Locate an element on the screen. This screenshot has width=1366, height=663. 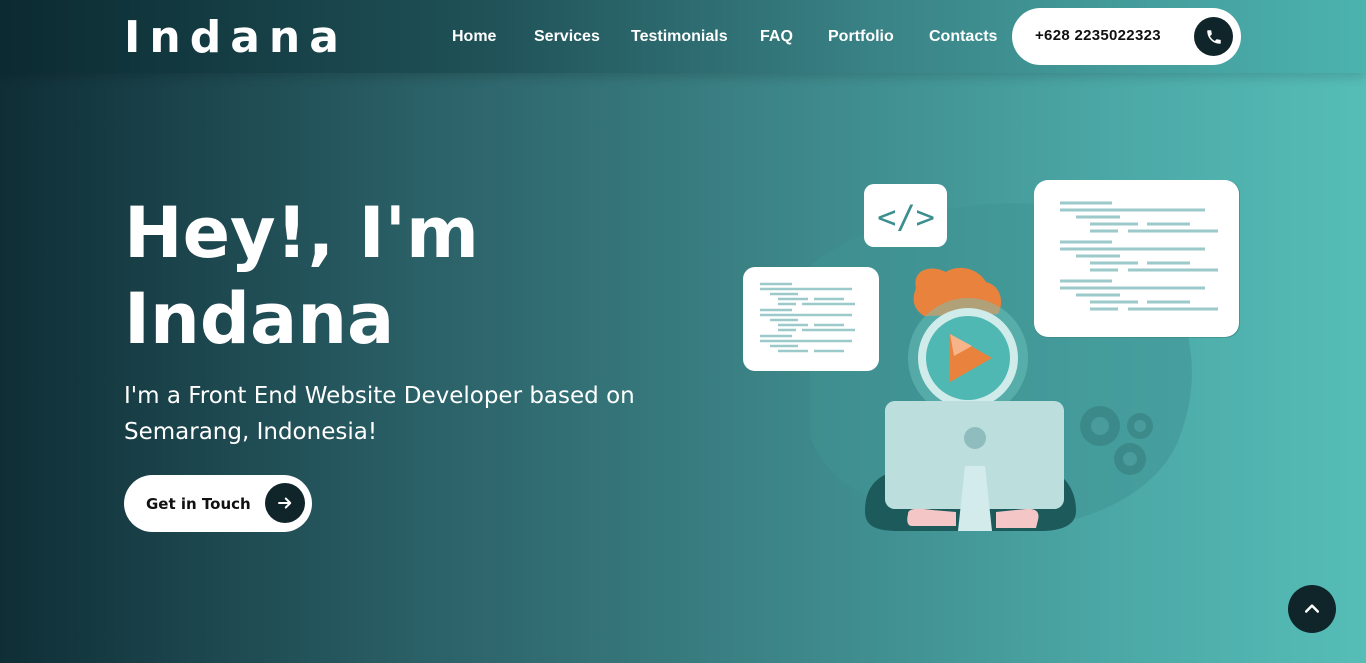
site-logo: Indana is located at coordinates (236, 37).